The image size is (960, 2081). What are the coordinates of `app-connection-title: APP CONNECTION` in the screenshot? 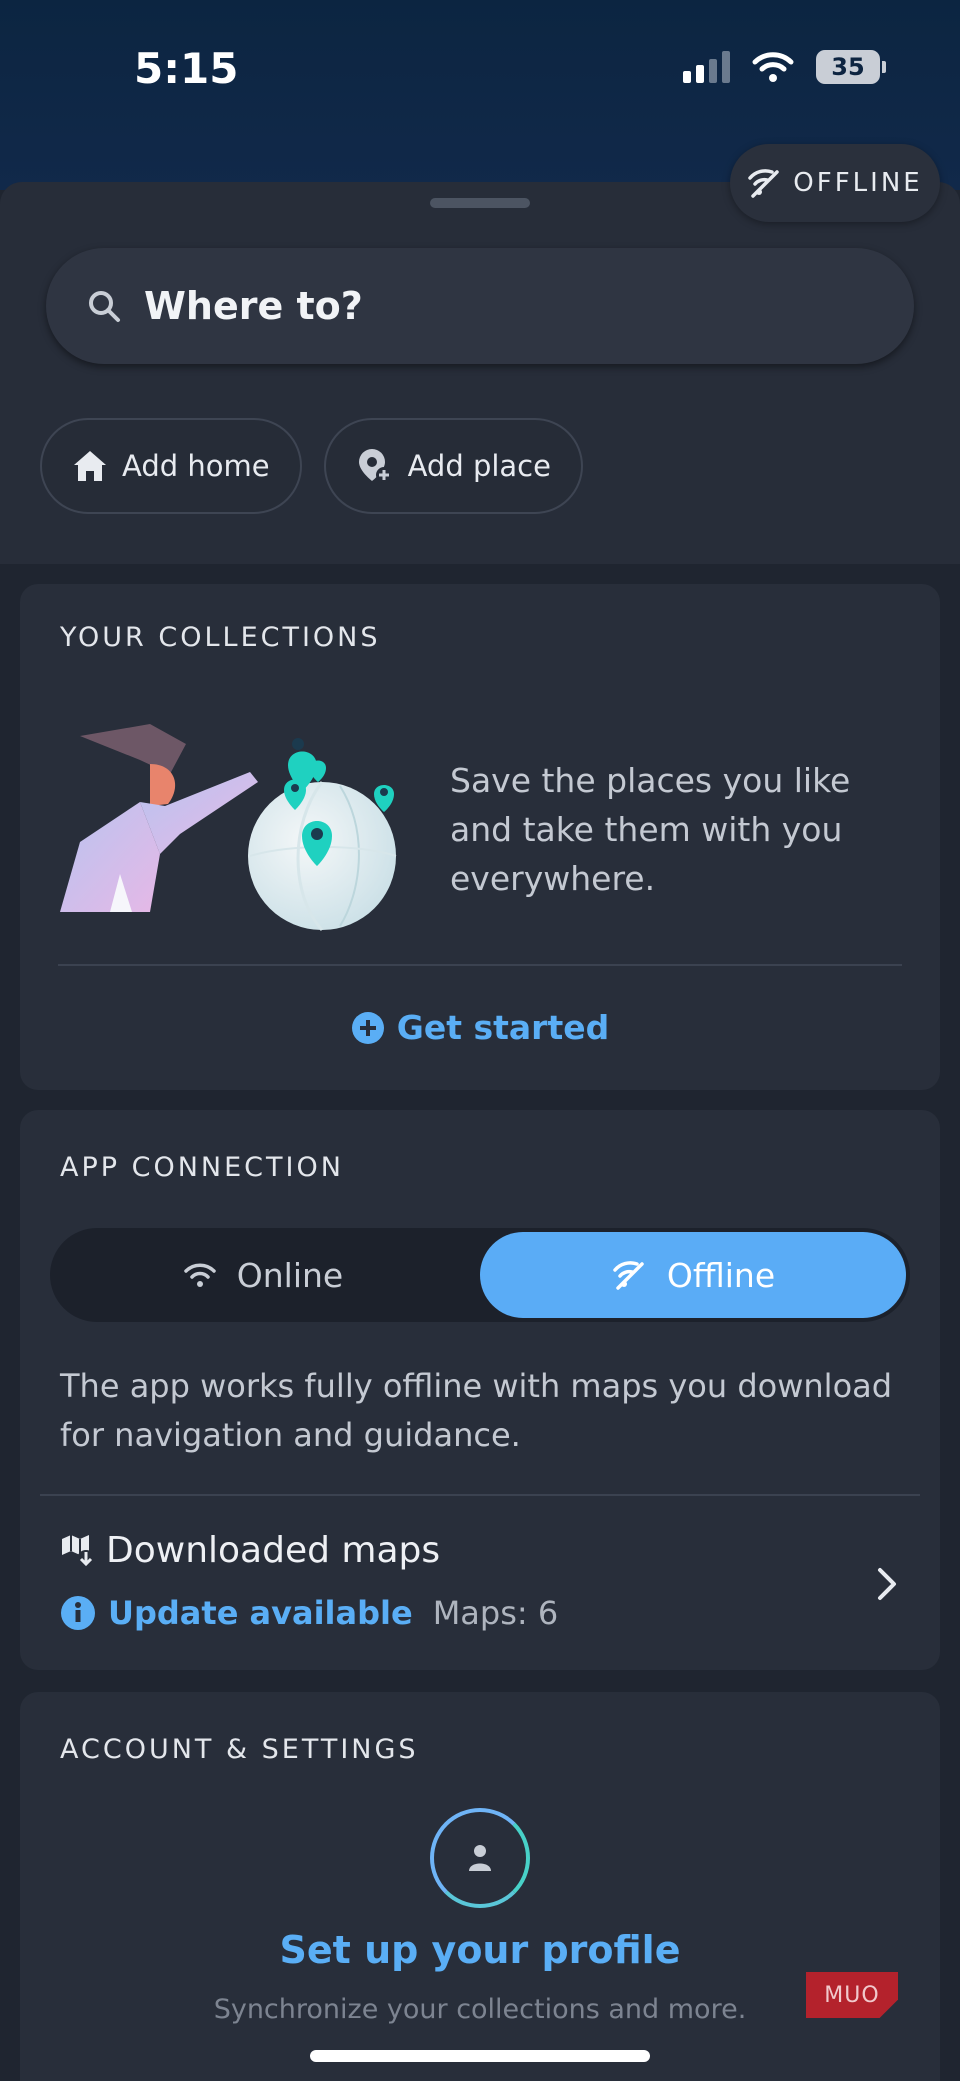 It's located at (202, 1167).